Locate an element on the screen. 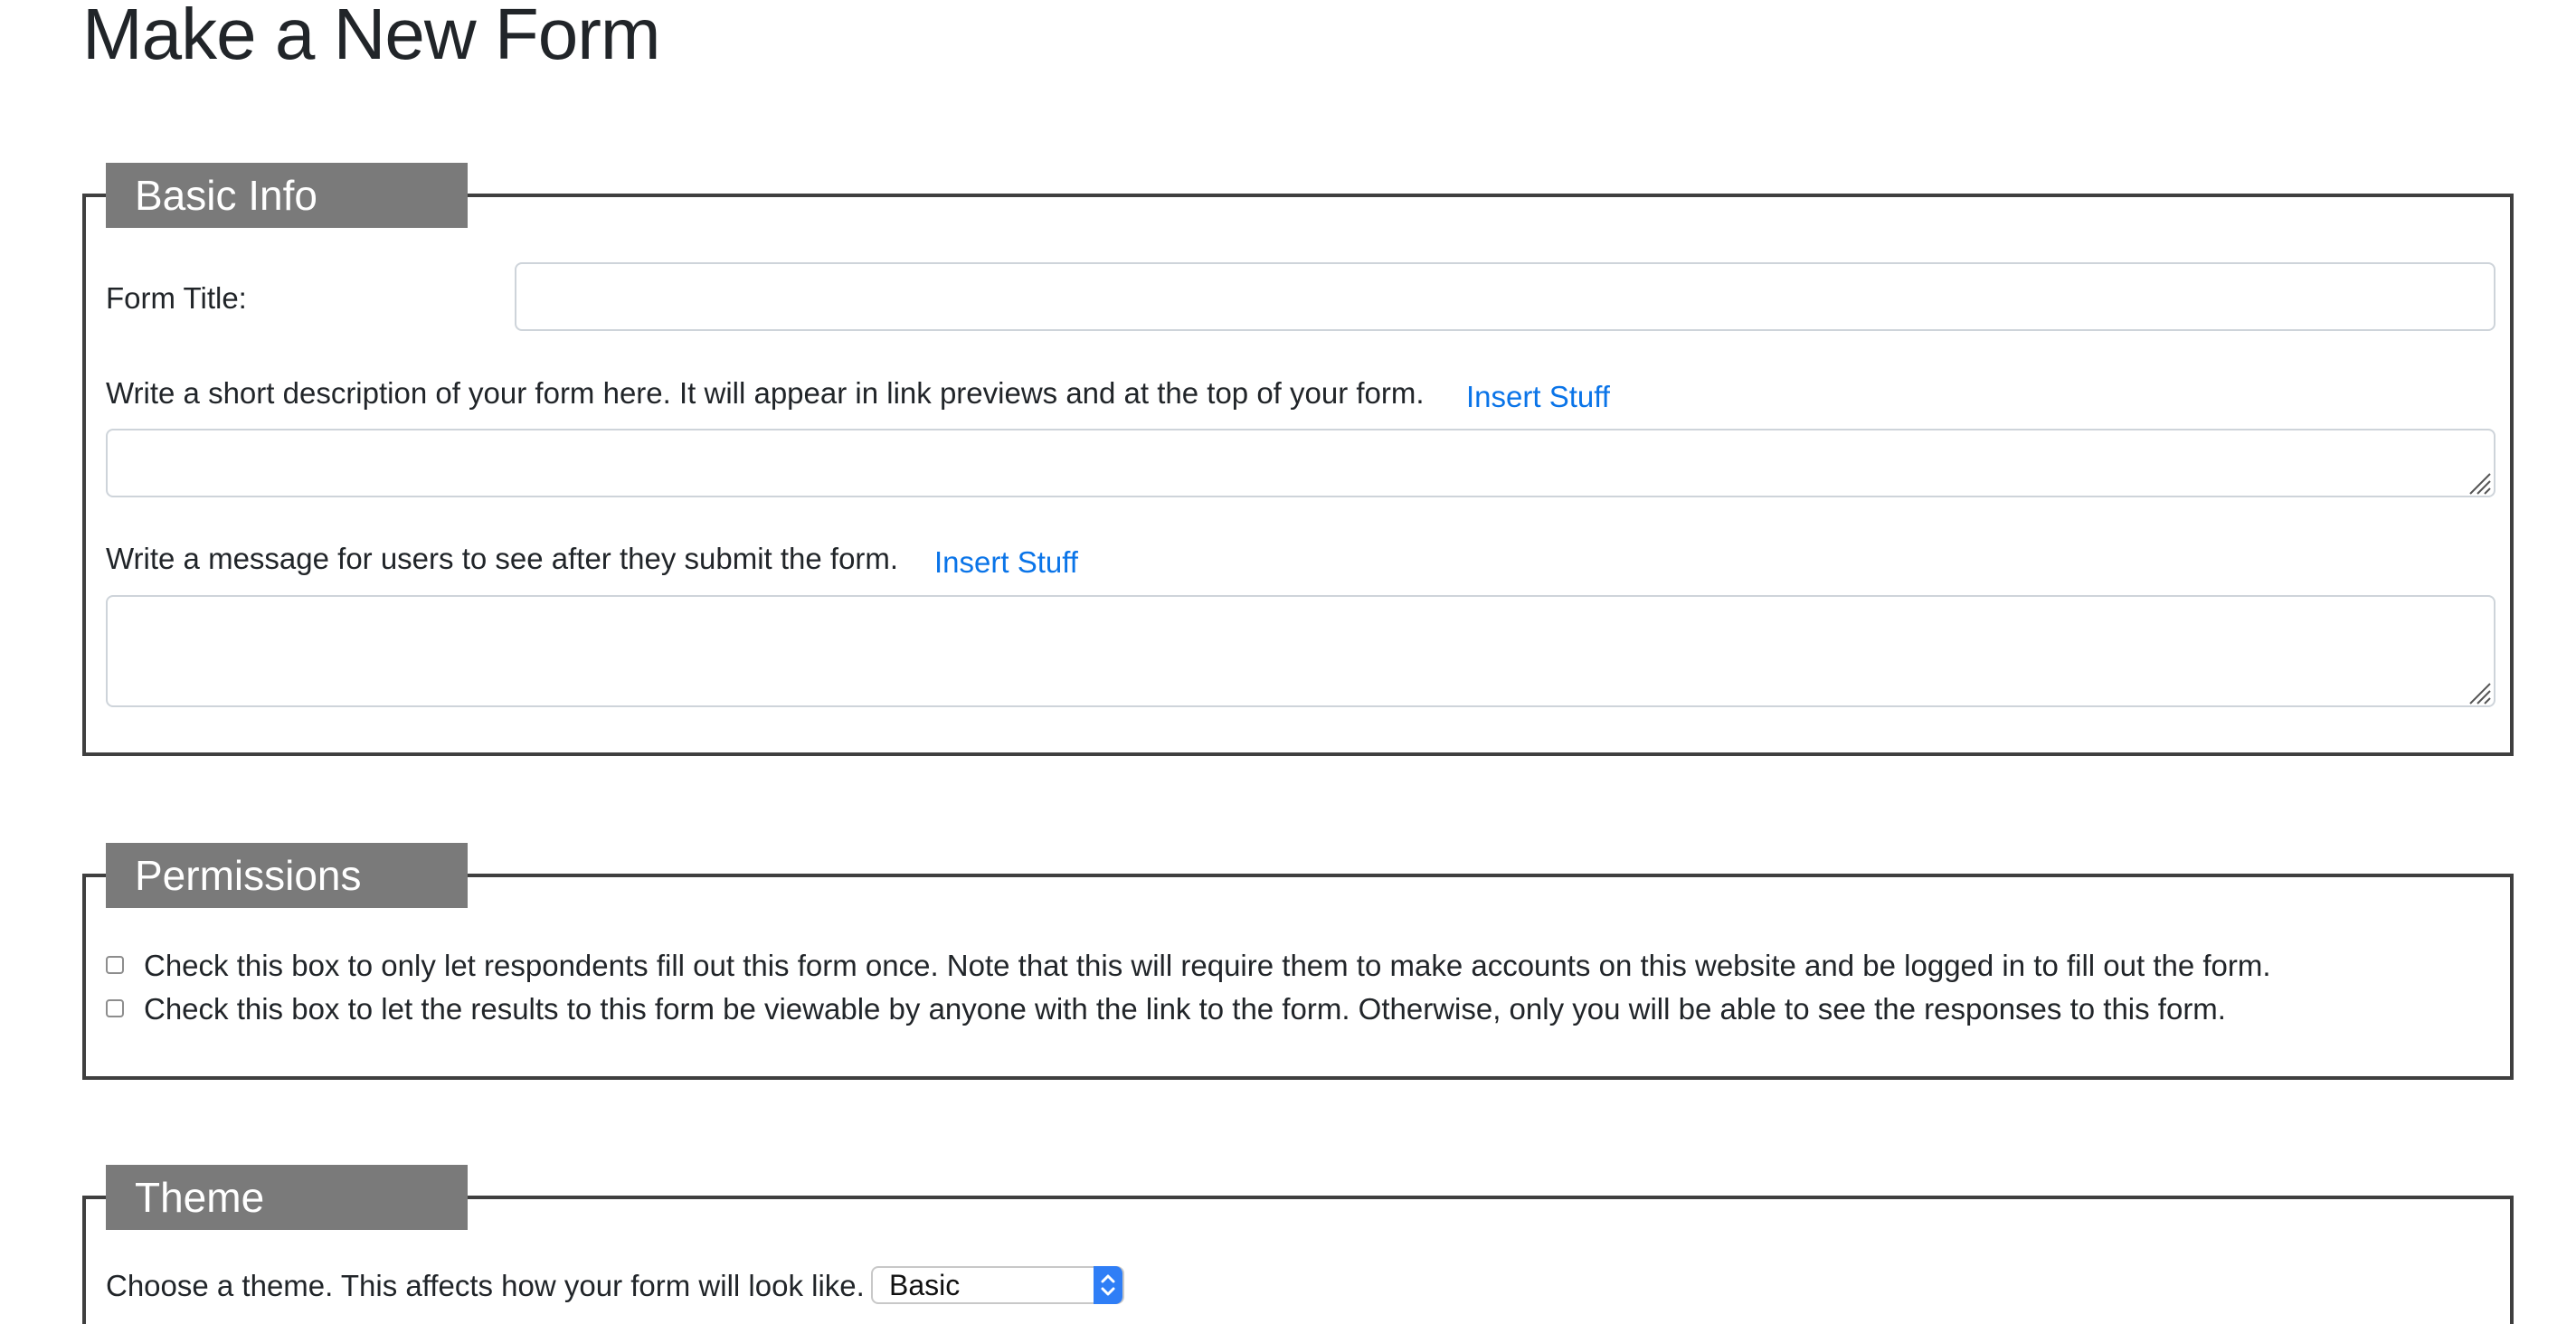 Image resolution: width=2576 pixels, height=1324 pixels. description-textarea is located at coordinates (1301, 463).